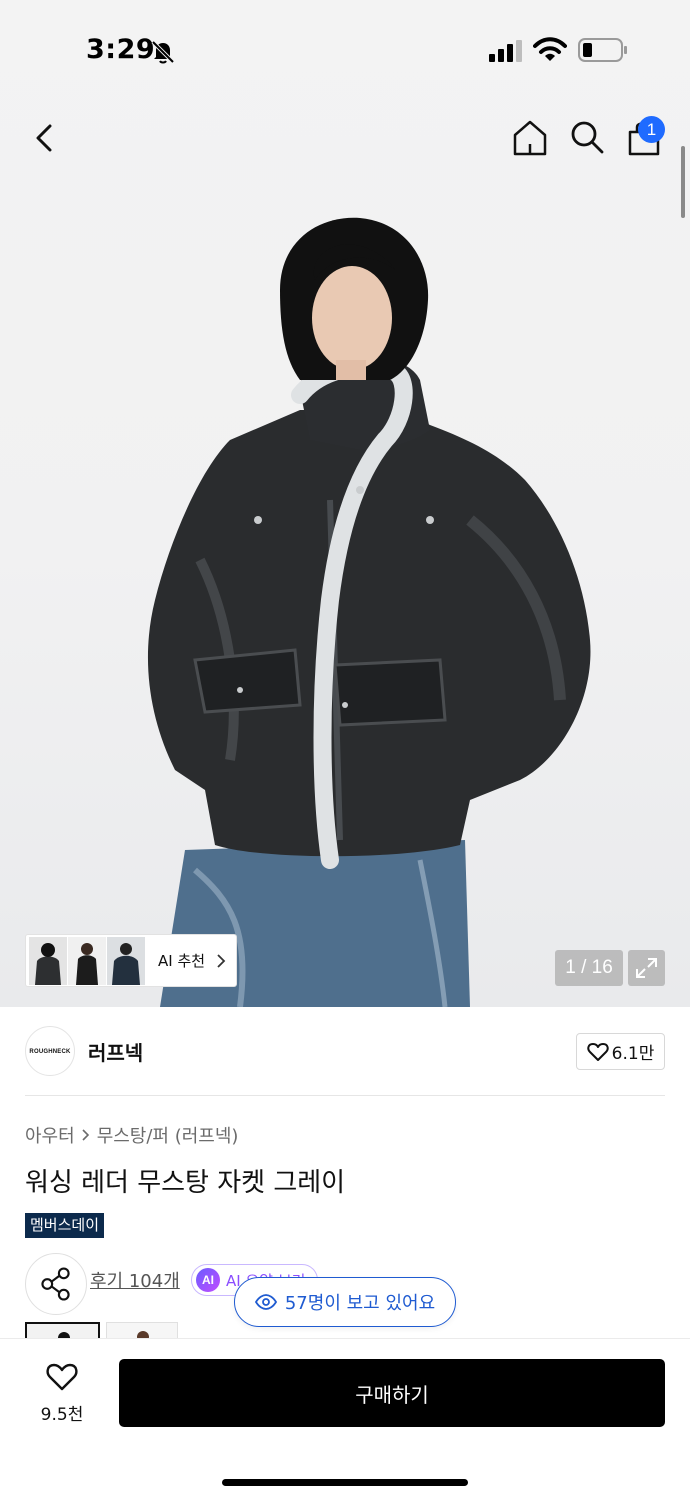 The image size is (690, 1500). I want to click on member-day-badge: 멤버스데이, so click(65, 1225).